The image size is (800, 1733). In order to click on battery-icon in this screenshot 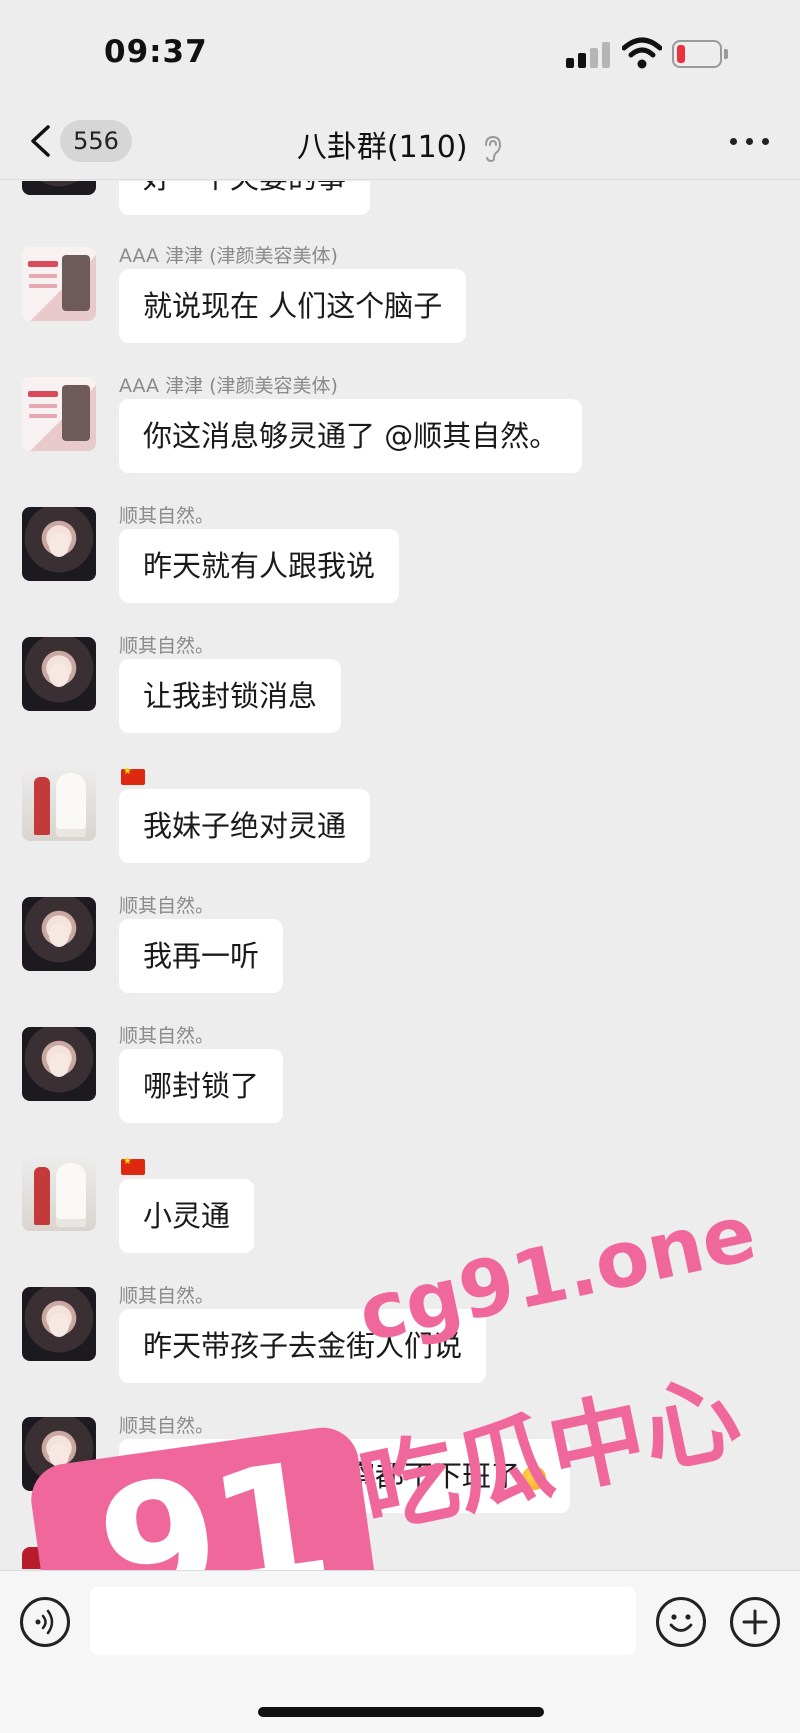, I will do `click(700, 54)`.